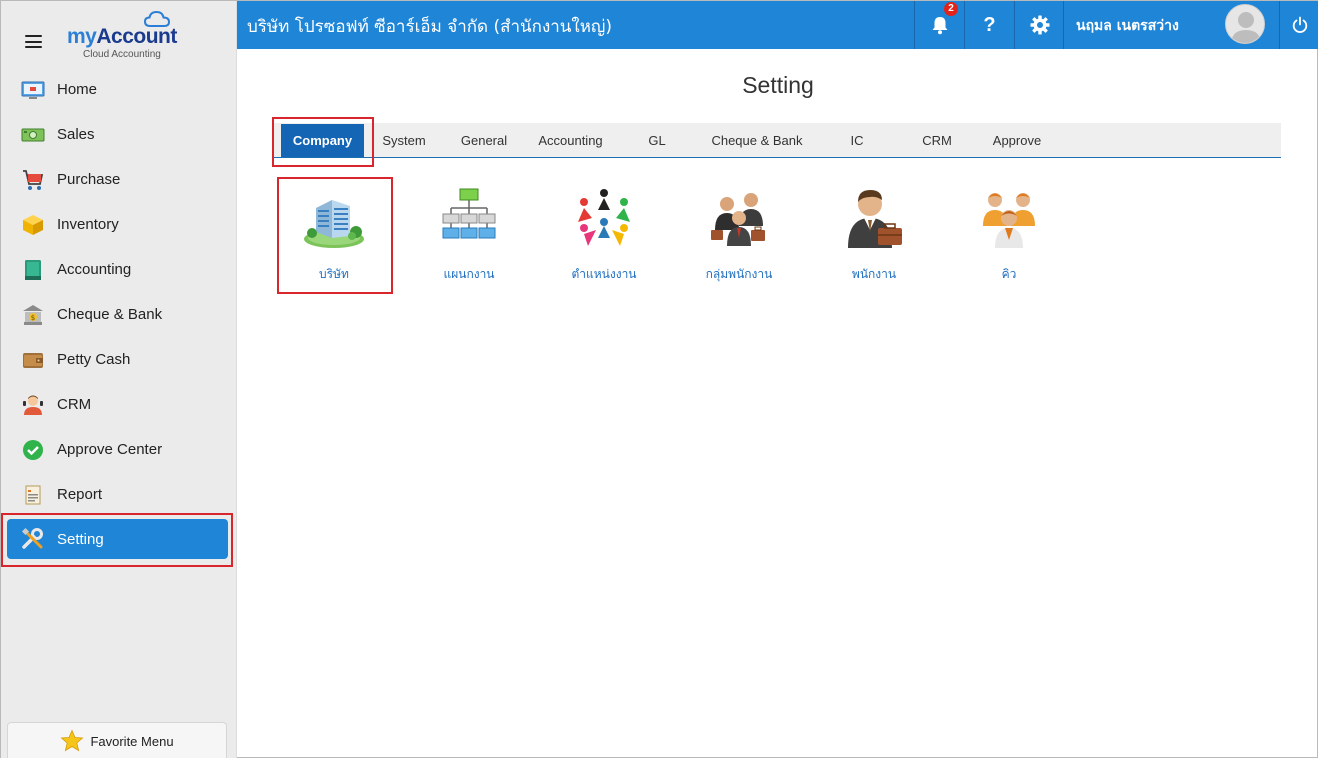 This screenshot has width=1318, height=758. What do you see at coordinates (1127, 26) in the screenshot?
I see `user-name: นฤมล เนตรสว่าง` at bounding box center [1127, 26].